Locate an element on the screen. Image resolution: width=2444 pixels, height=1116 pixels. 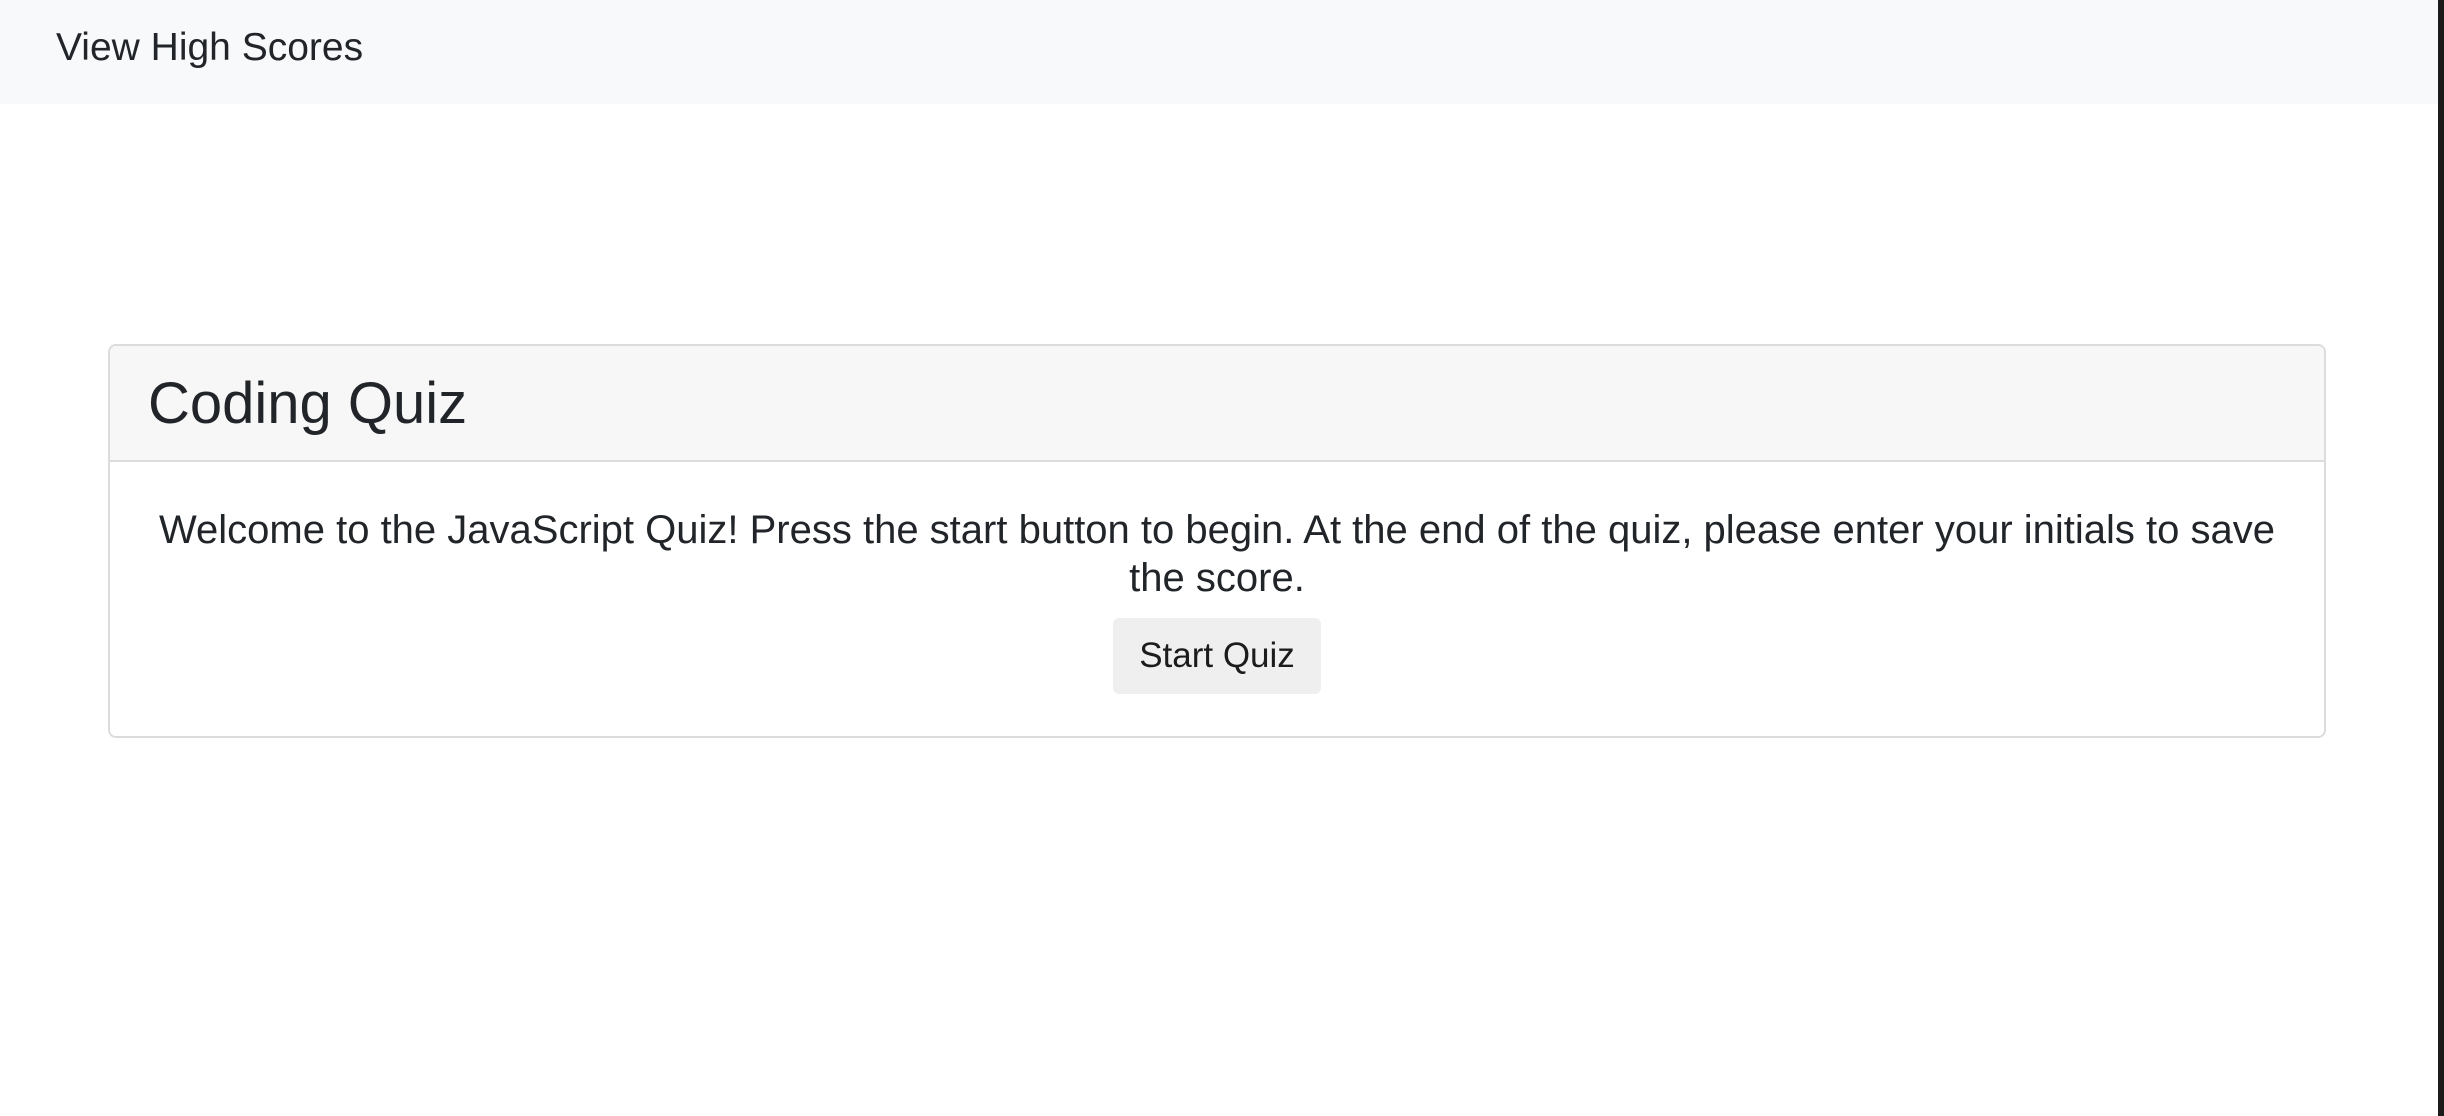
quiz-card-header: Coding Quiz is located at coordinates (1217, 404).